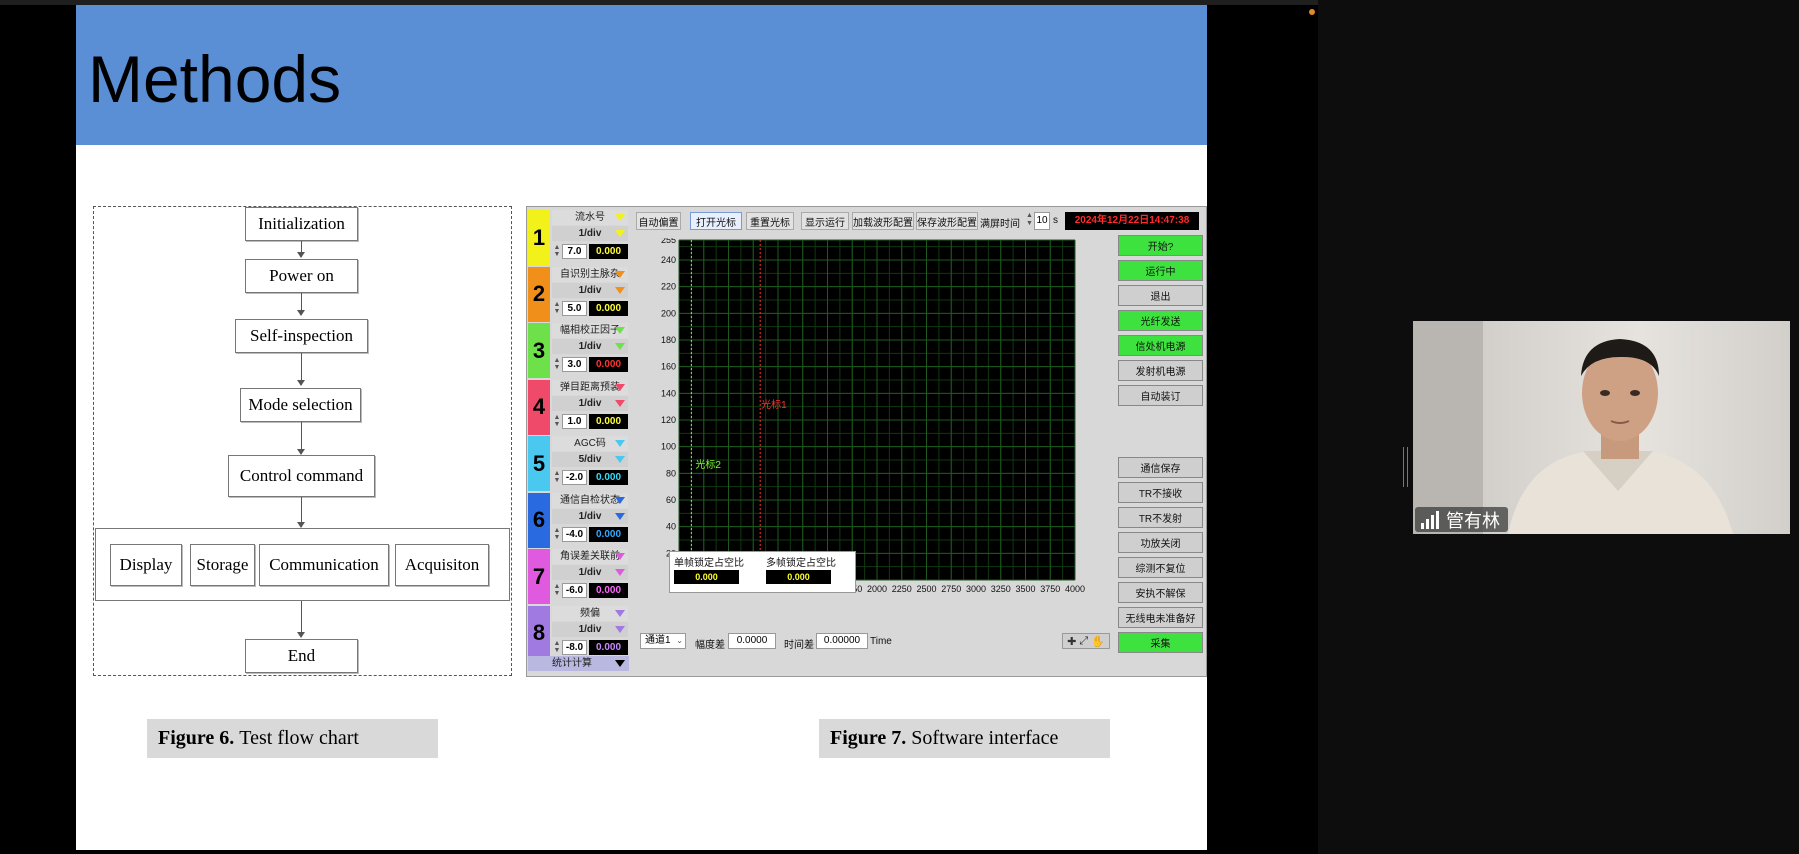  Describe the element at coordinates (574, 308) in the screenshot. I see `channel-offset-input: 5.0` at that location.